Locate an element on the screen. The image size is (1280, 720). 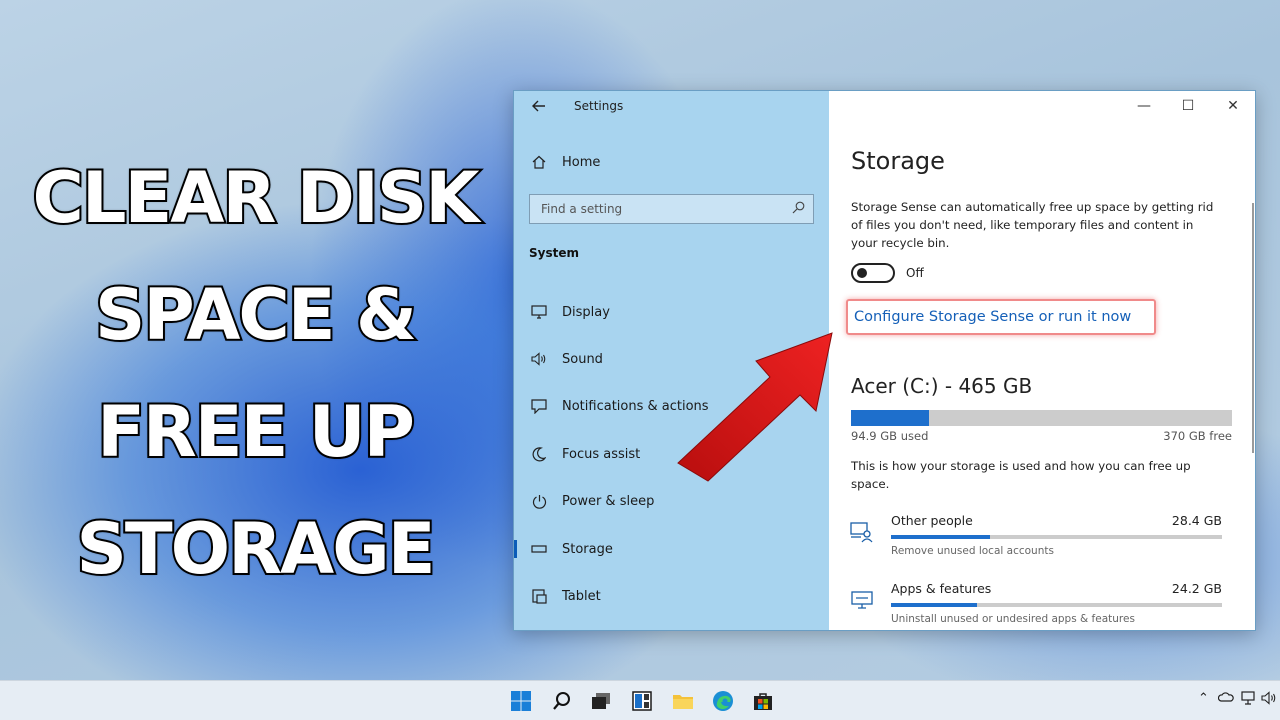
drive-used-label: 94.9 GB used is located at coordinates (890, 436).